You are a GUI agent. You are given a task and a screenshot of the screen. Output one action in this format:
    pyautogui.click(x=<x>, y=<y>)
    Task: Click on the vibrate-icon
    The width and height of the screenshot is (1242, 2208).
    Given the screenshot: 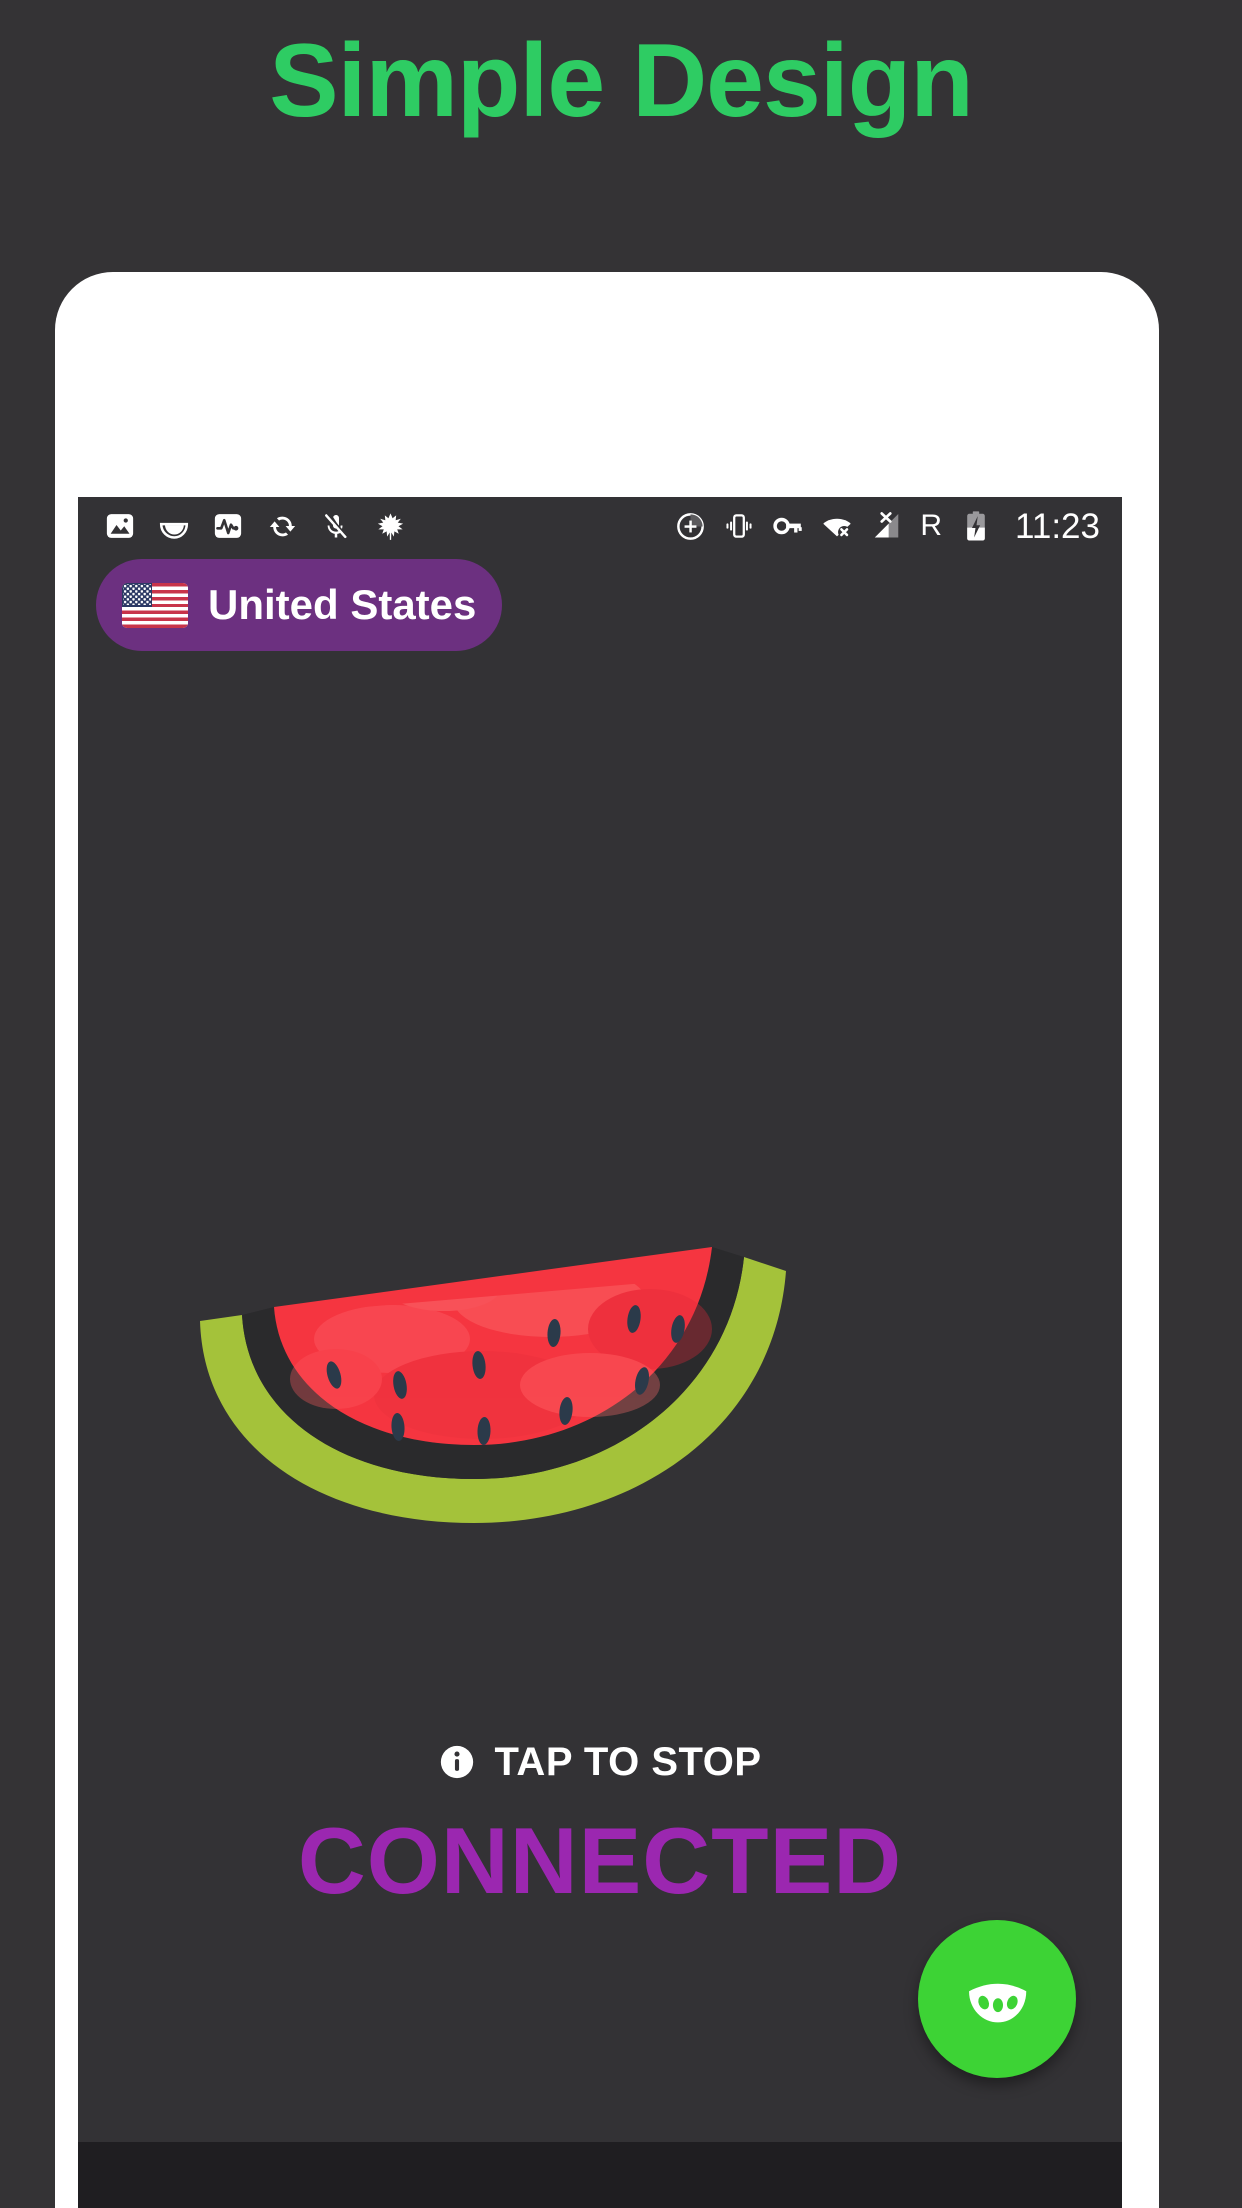 What is the action you would take?
    pyautogui.click(x=739, y=526)
    